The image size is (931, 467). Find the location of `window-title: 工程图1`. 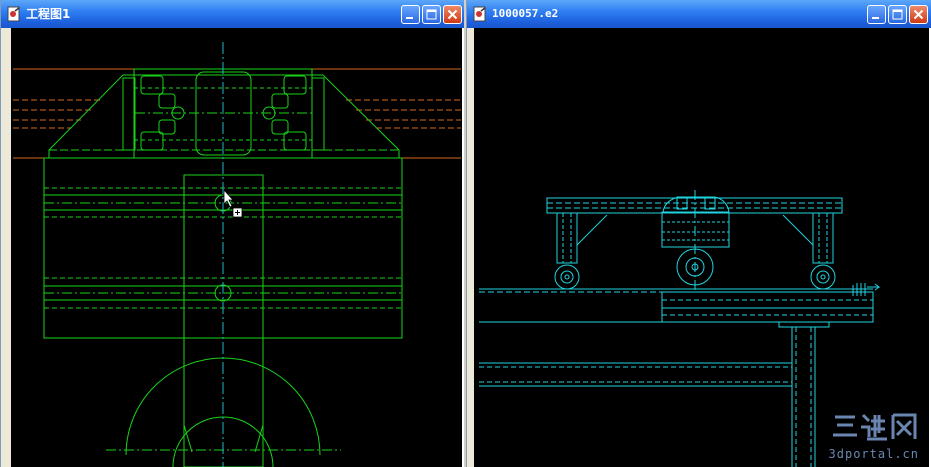

window-title: 工程图1 is located at coordinates (48, 14).